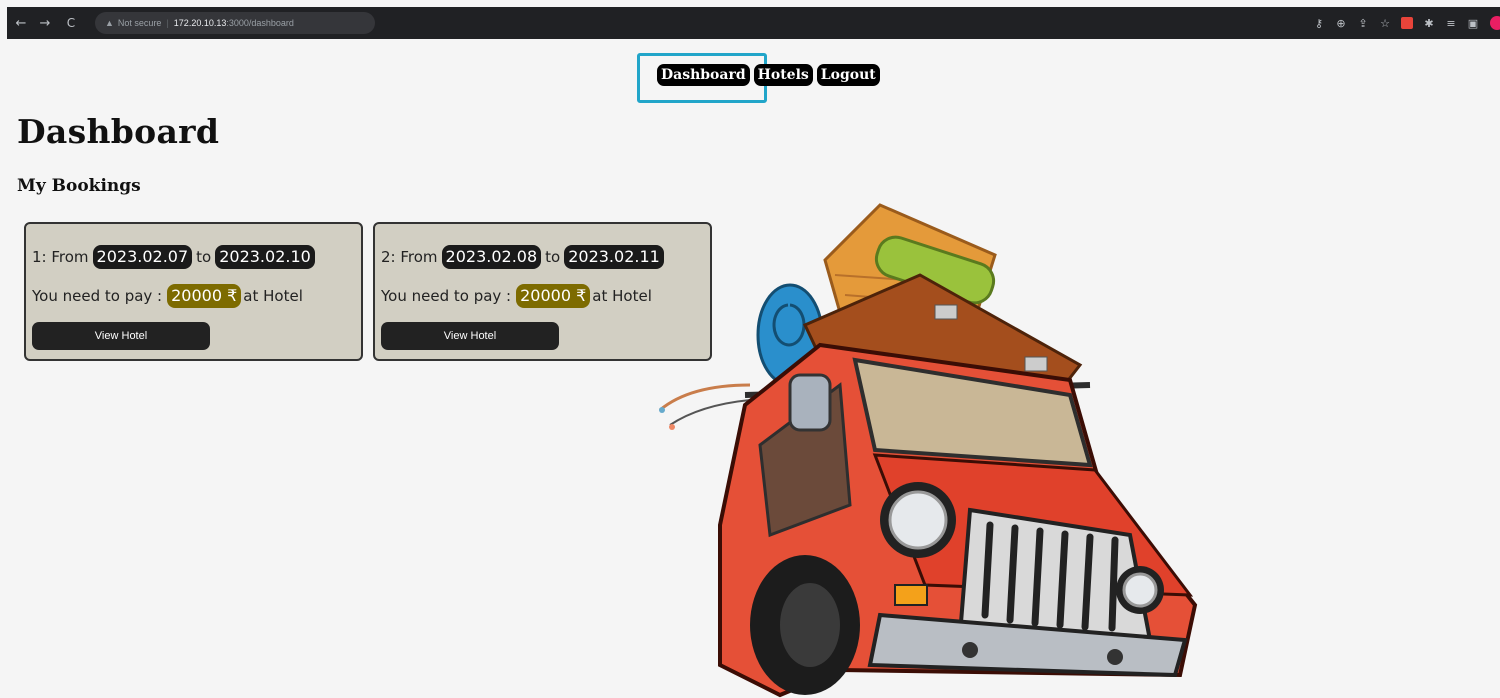 The height and width of the screenshot is (698, 1500). What do you see at coordinates (491, 257) in the screenshot?
I see `from-date: 2023.02.08` at bounding box center [491, 257].